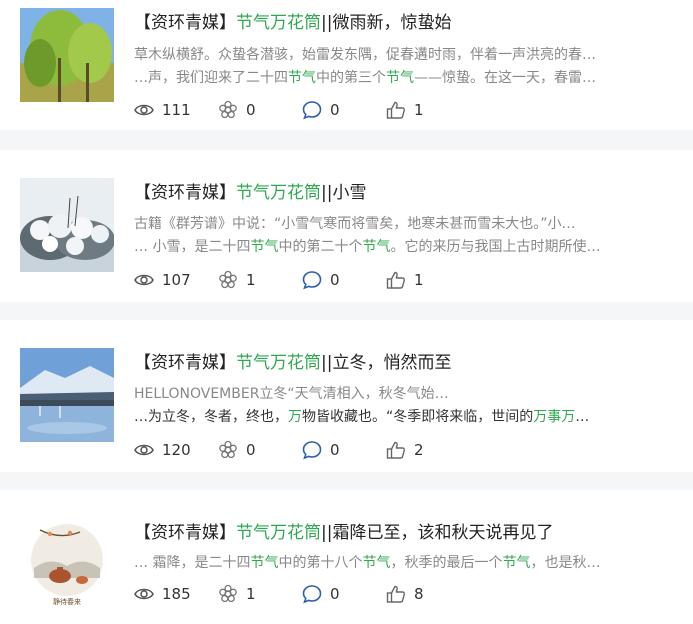 The height and width of the screenshot is (624, 693). Describe the element at coordinates (320, 563) in the screenshot. I see `excerpt-text: 中的第十八个` at that location.